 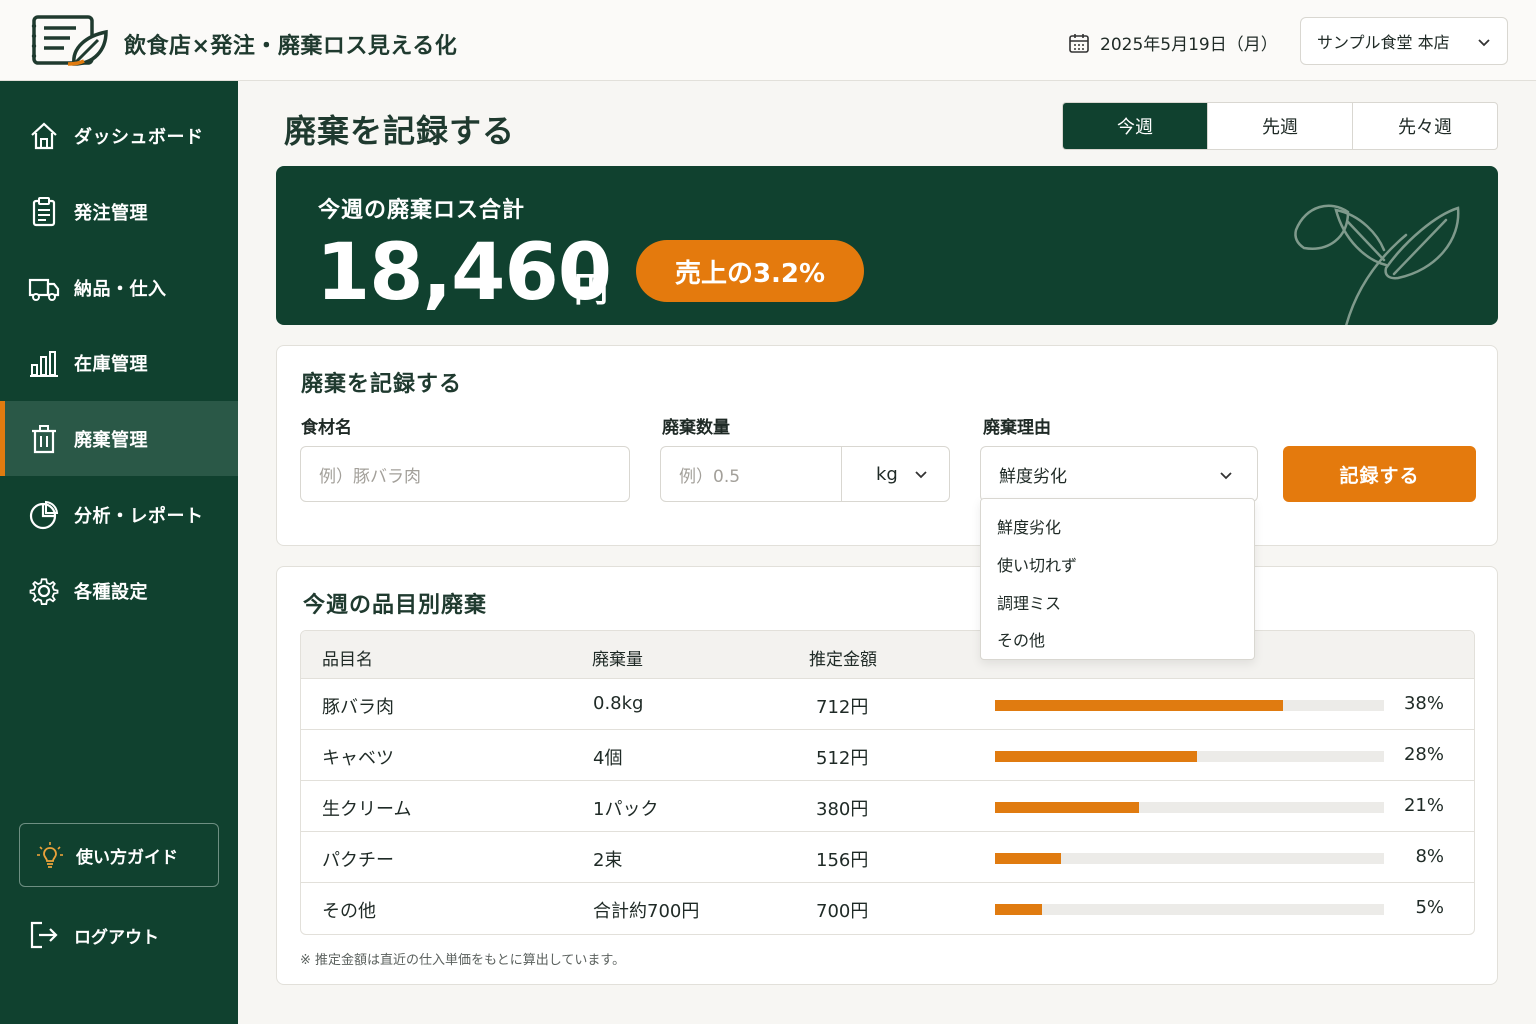 I want to click on sidebar-item-analysis: 分析・レポート, so click(x=119, y=514).